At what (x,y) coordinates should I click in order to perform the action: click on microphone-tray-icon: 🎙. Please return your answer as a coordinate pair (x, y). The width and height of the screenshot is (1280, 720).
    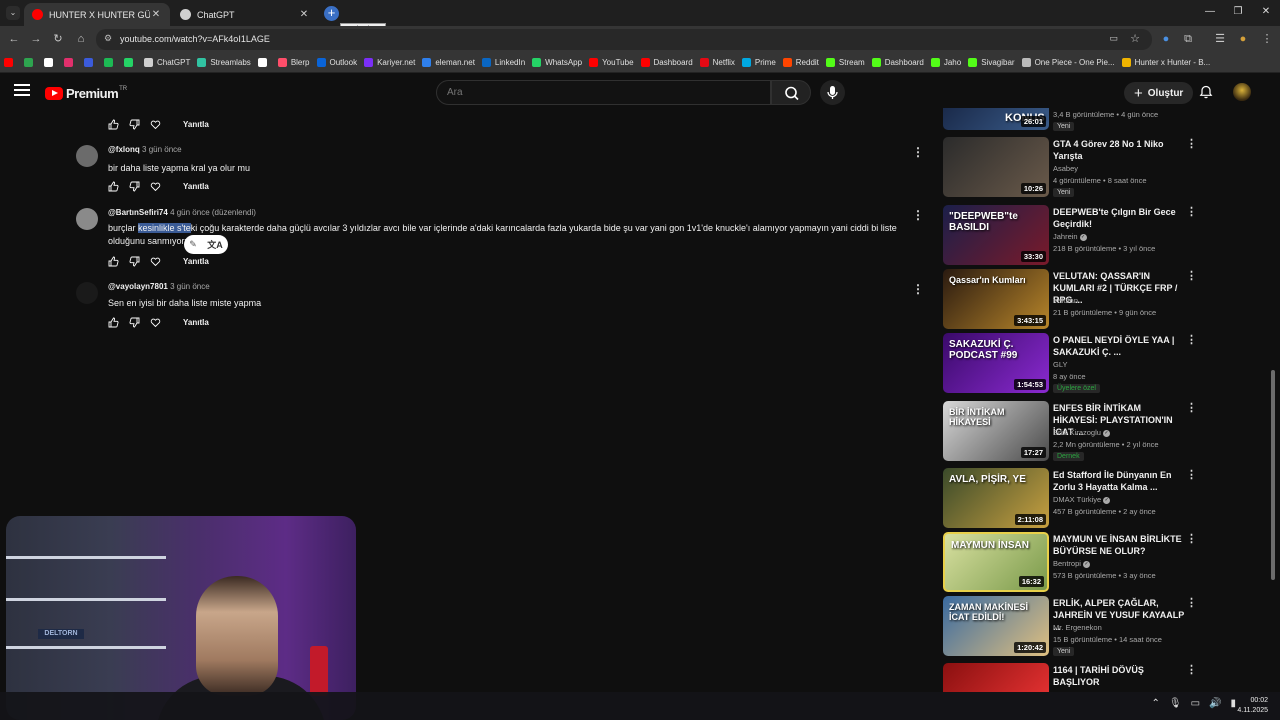
    Looking at the image, I should click on (1175, 703).